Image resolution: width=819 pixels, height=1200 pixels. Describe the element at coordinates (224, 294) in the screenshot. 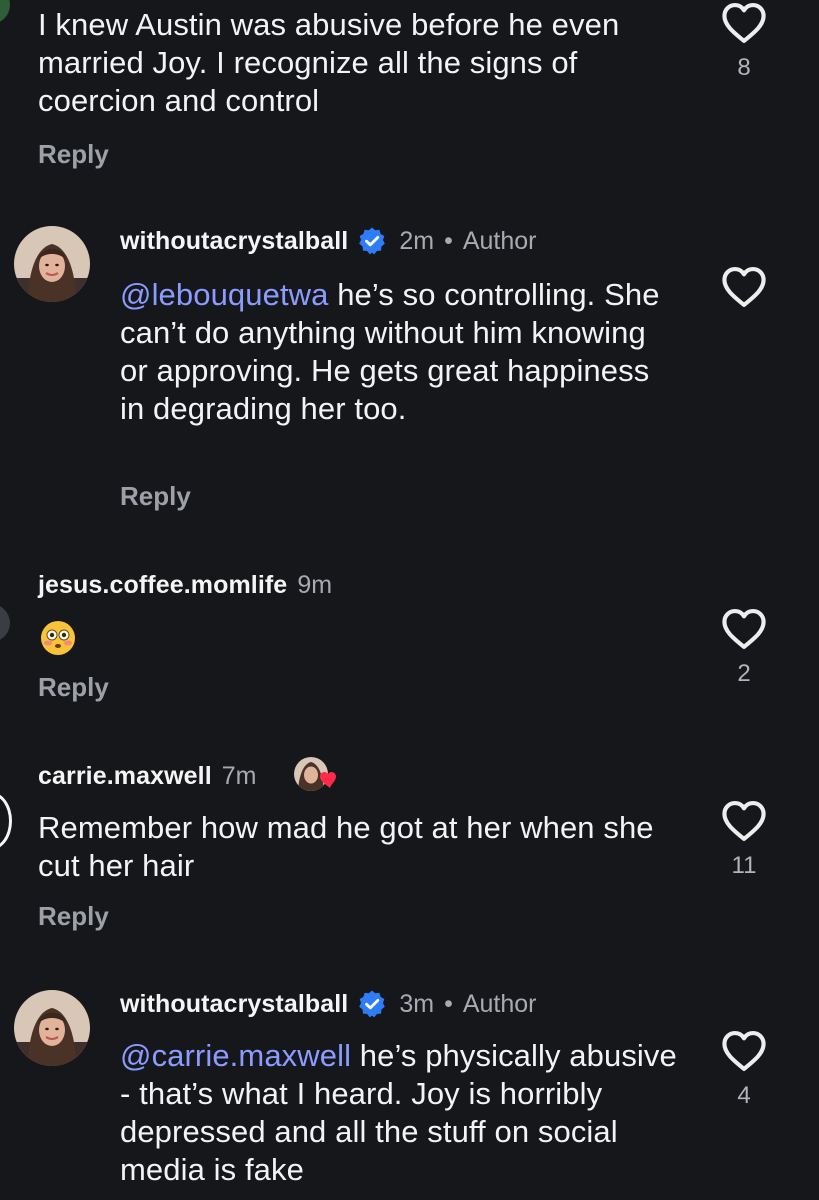

I see `mention-link: @lebouquetwa` at that location.